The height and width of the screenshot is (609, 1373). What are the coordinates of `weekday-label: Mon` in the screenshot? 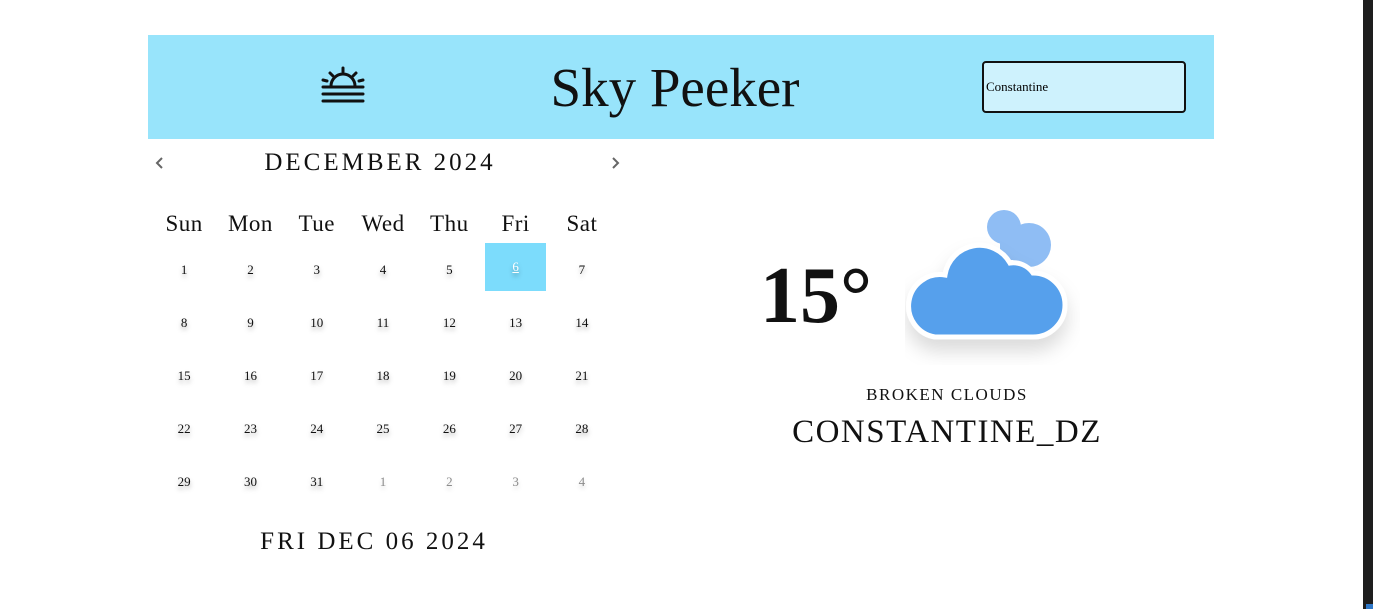 It's located at (250, 223).